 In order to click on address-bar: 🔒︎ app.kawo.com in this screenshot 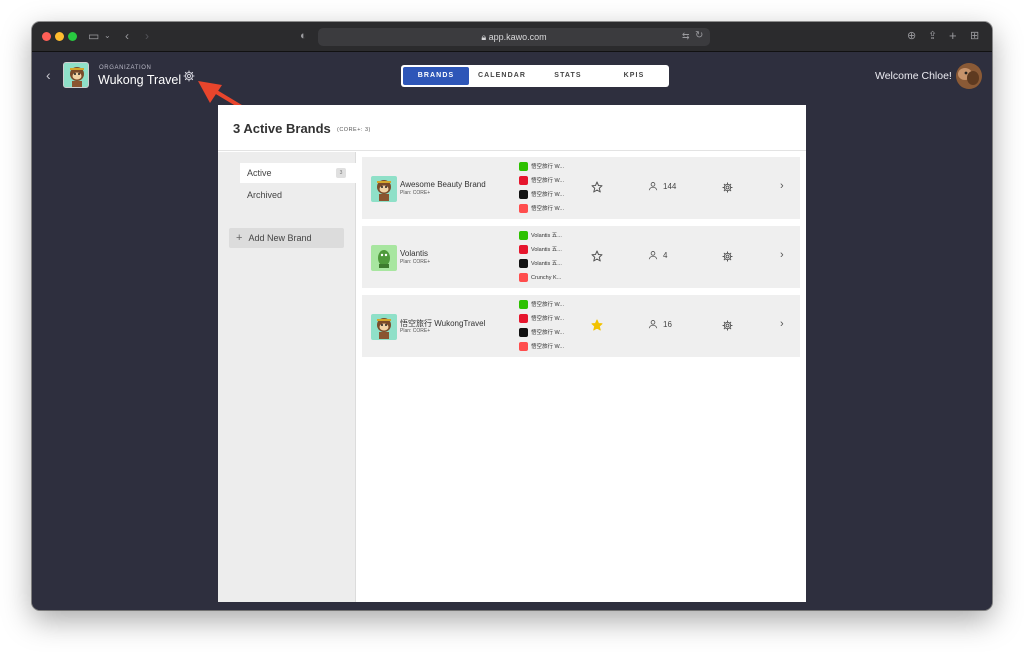, I will do `click(514, 37)`.